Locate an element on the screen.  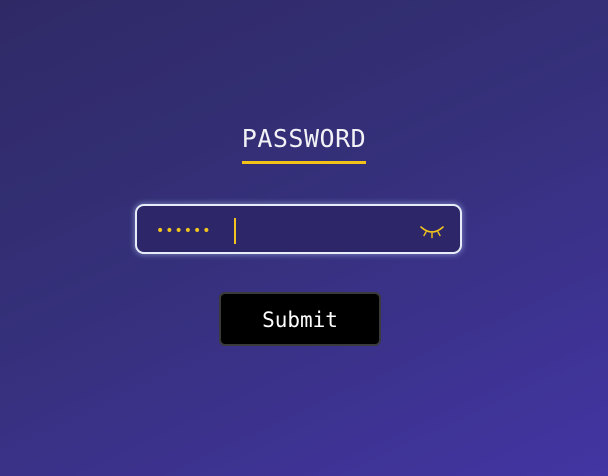
text-caret is located at coordinates (235, 231).